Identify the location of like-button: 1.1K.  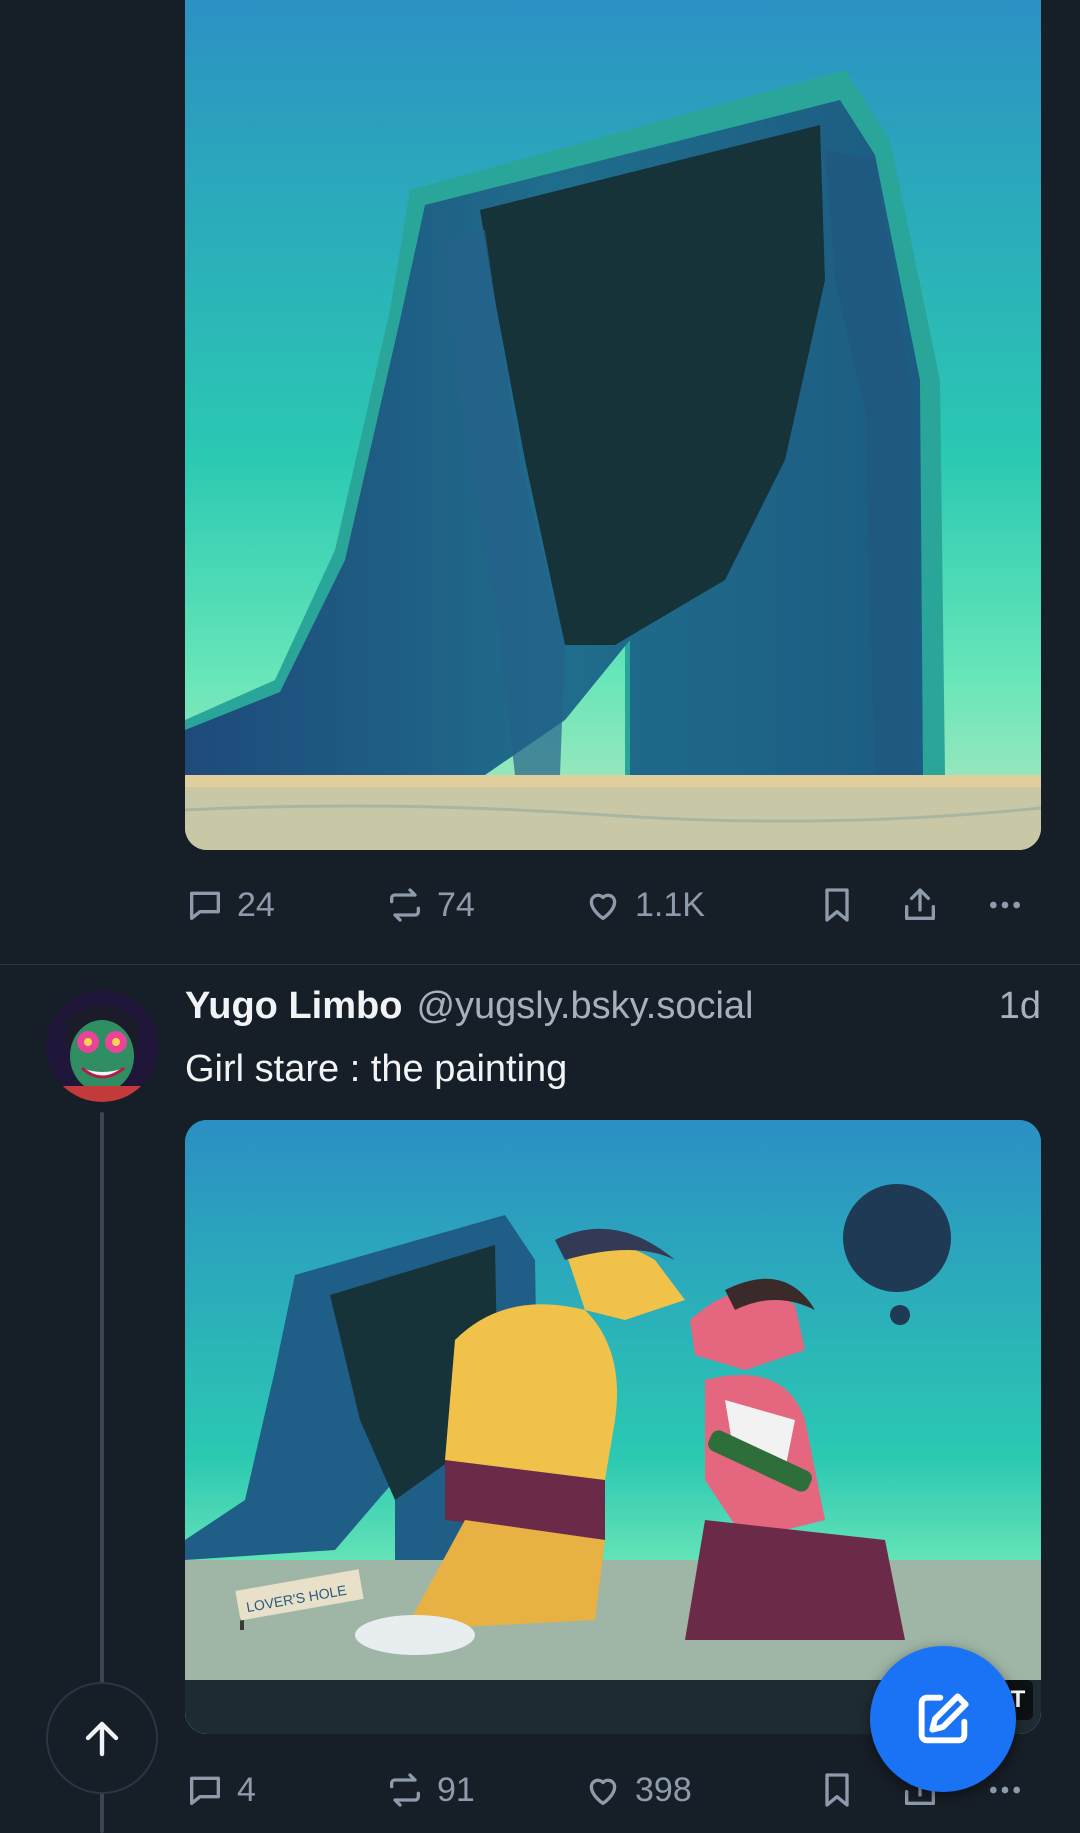
(644, 905).